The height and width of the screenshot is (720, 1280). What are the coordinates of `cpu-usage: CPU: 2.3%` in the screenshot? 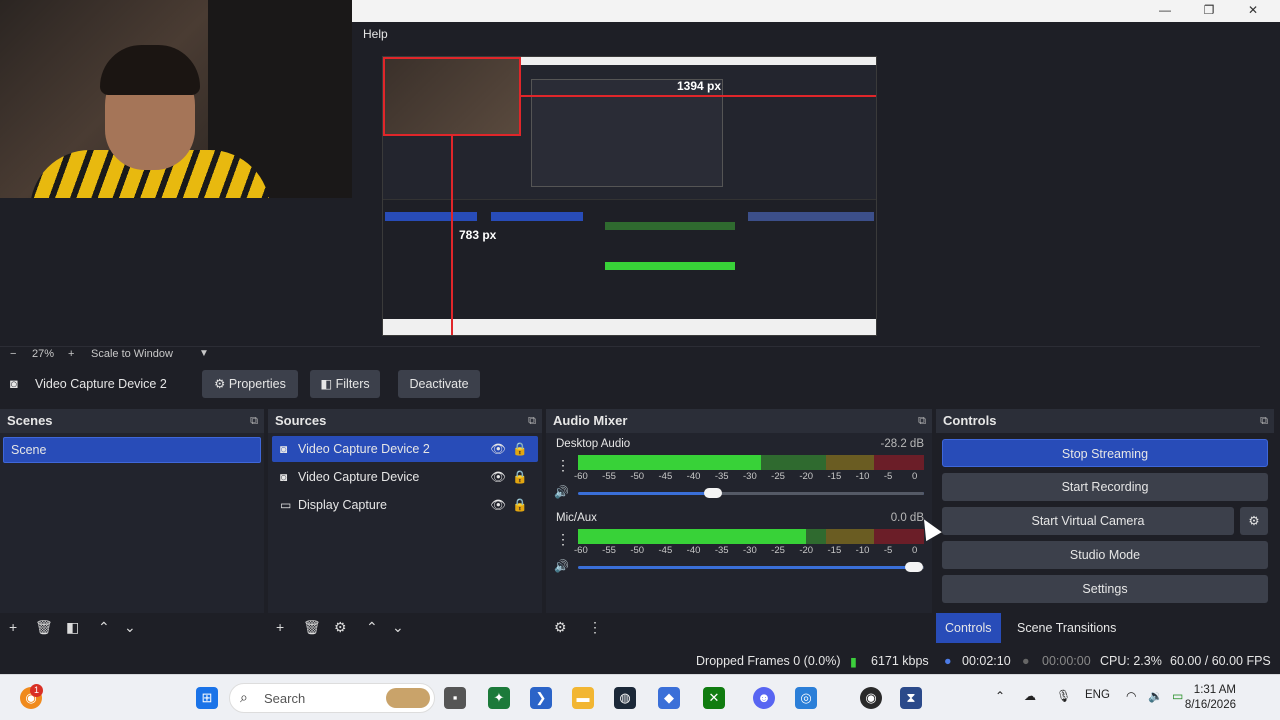 It's located at (1131, 661).